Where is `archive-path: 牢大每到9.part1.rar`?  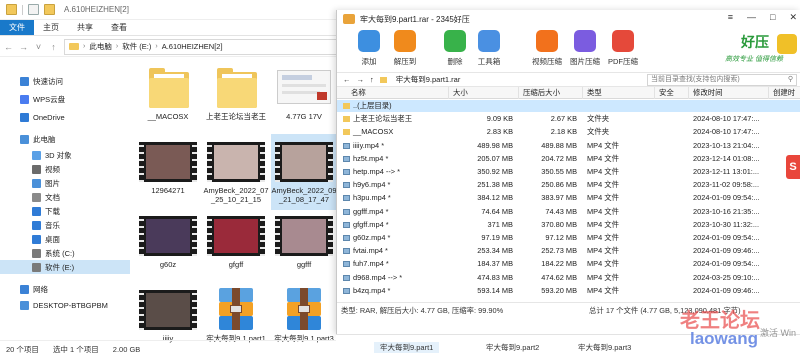 archive-path: 牢大每到9.part1.rar is located at coordinates (428, 79).